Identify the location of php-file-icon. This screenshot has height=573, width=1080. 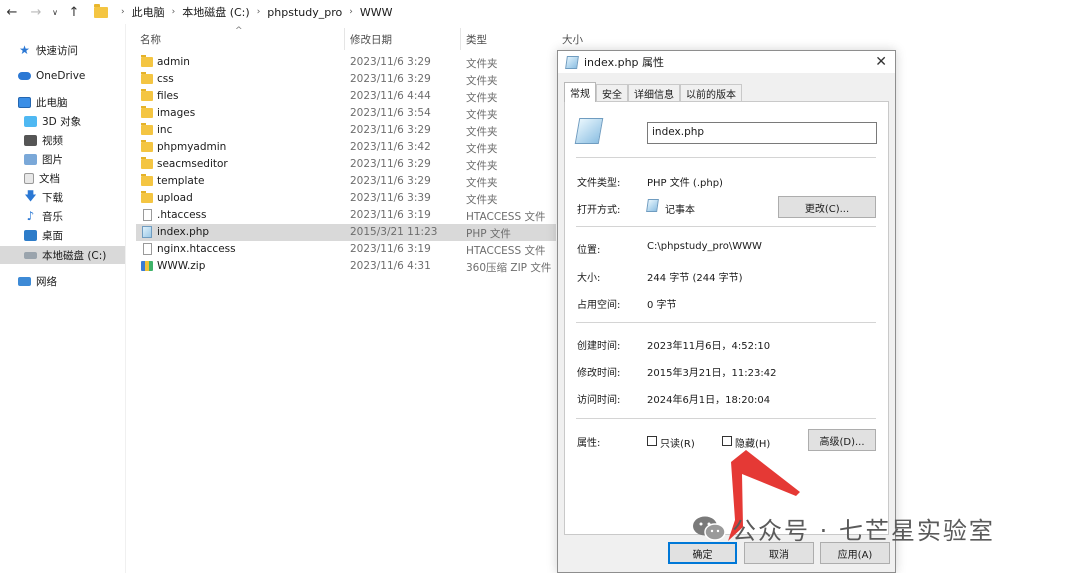
(147, 232).